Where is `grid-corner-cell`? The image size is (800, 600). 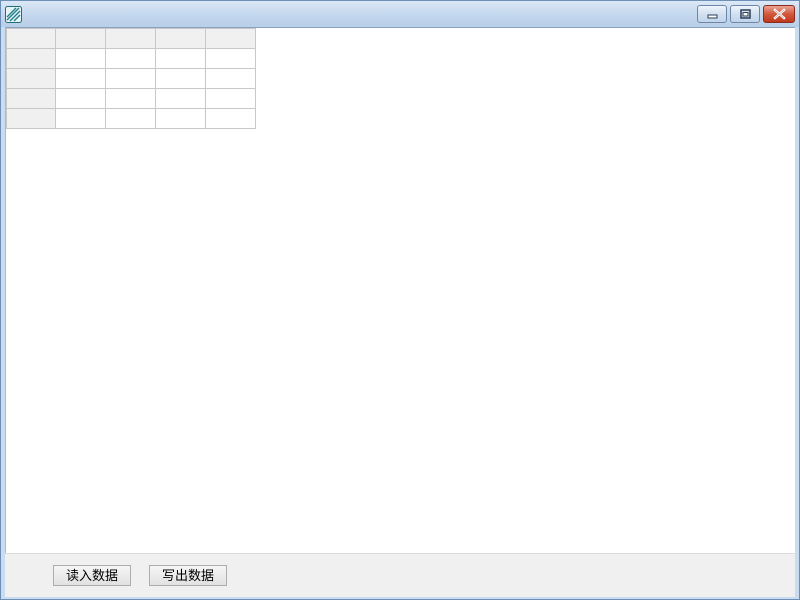 grid-corner-cell is located at coordinates (31, 38).